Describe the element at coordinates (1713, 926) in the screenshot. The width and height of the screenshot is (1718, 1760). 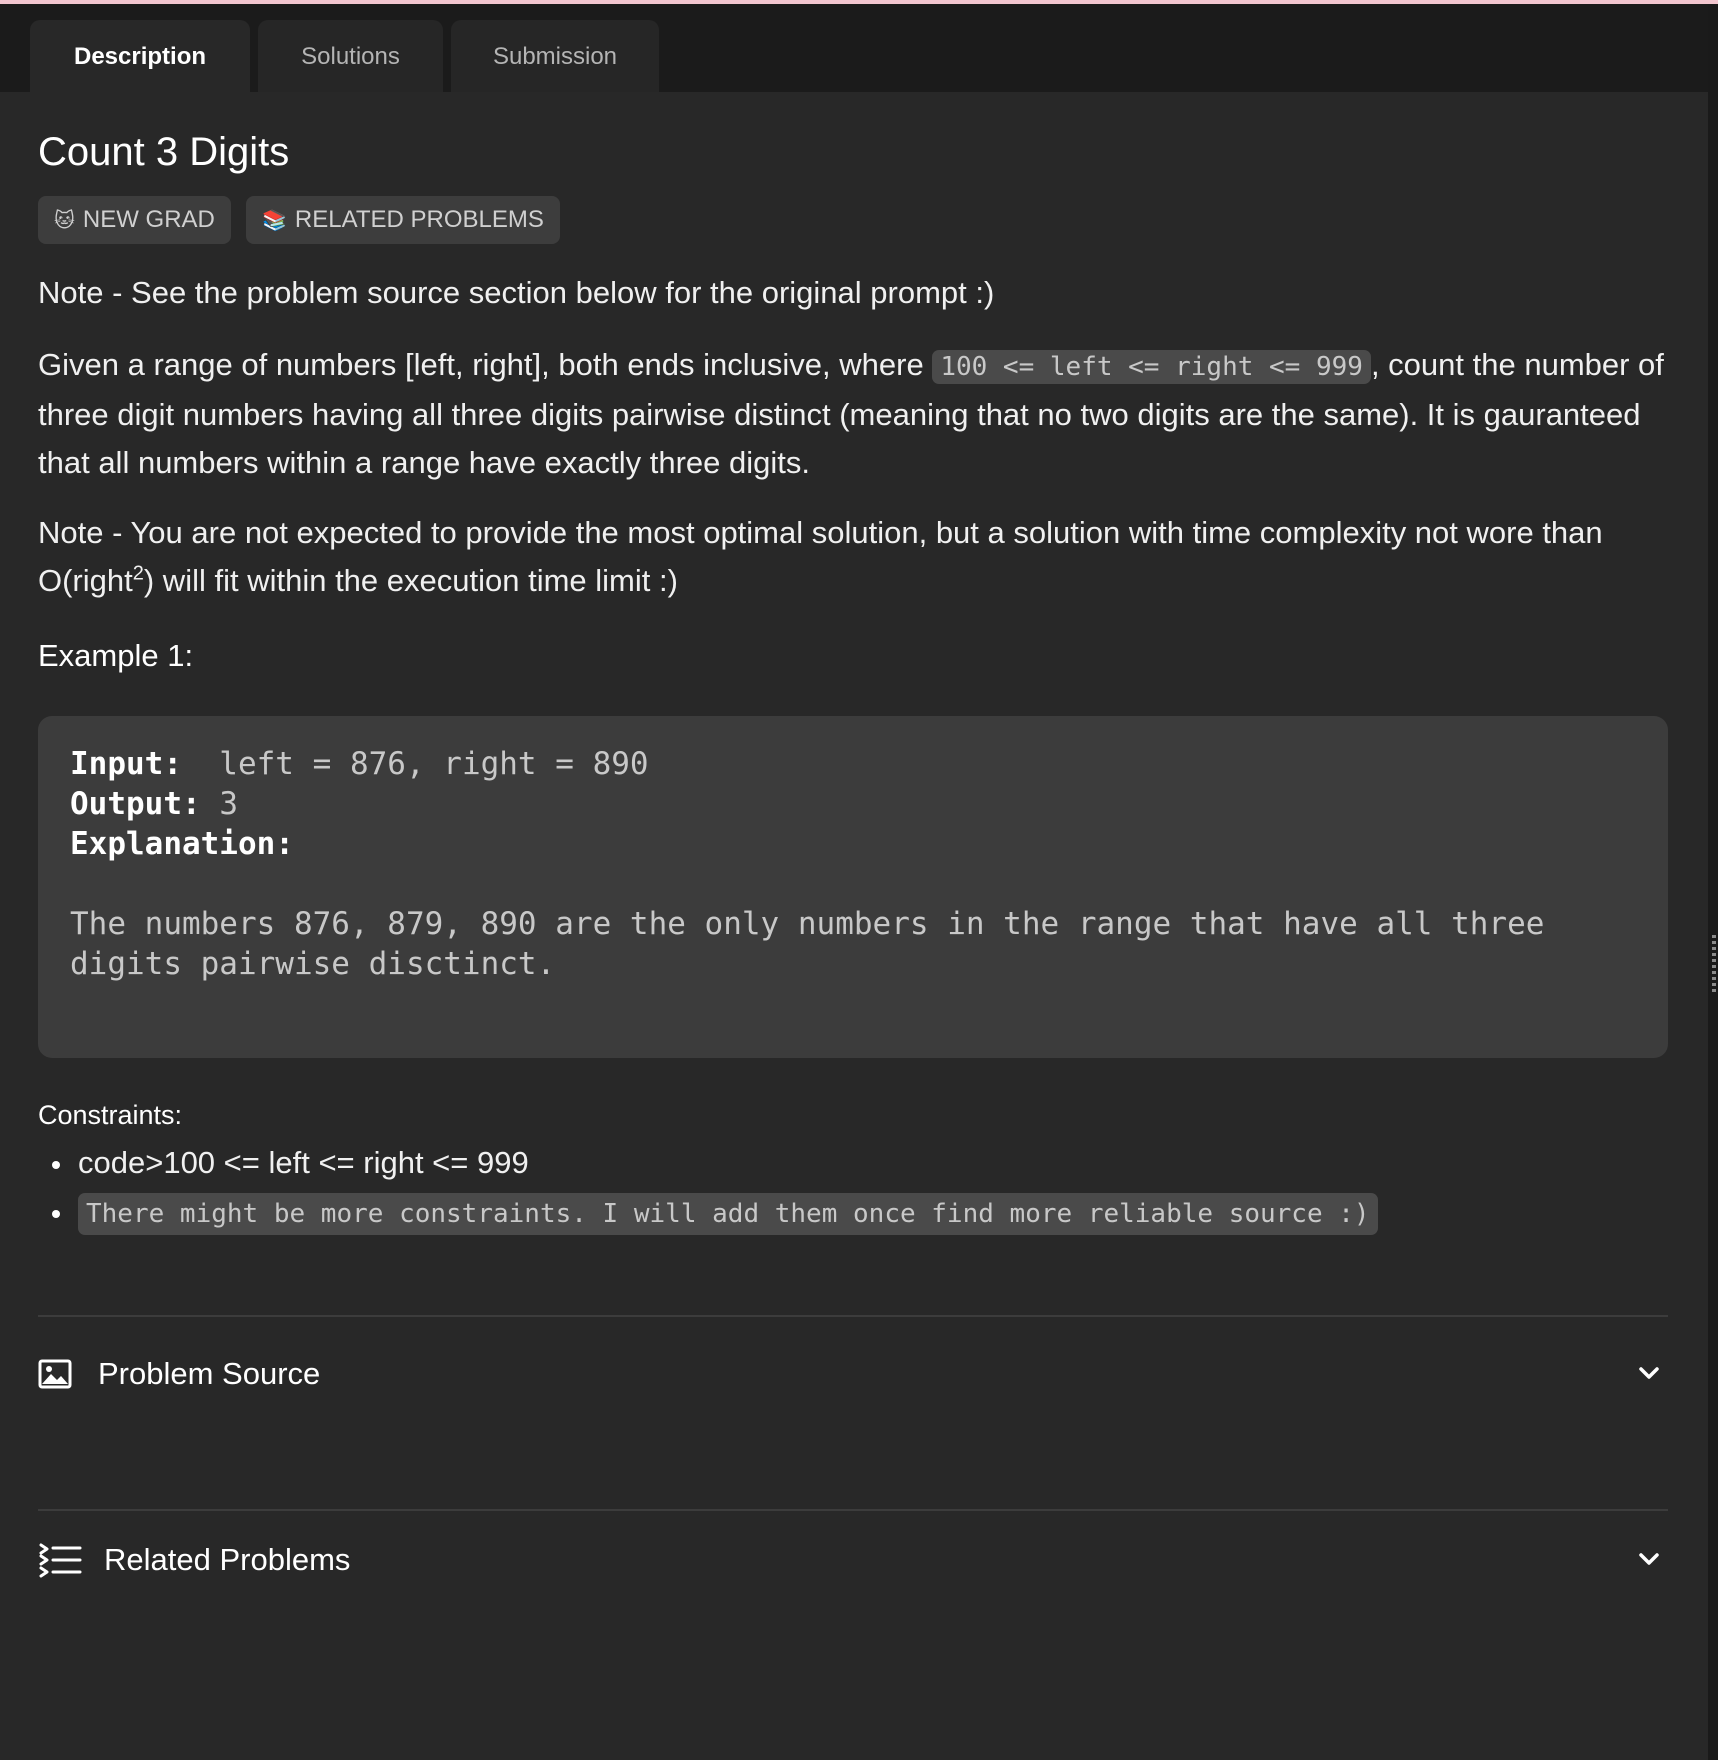
I see `panel-edge` at that location.